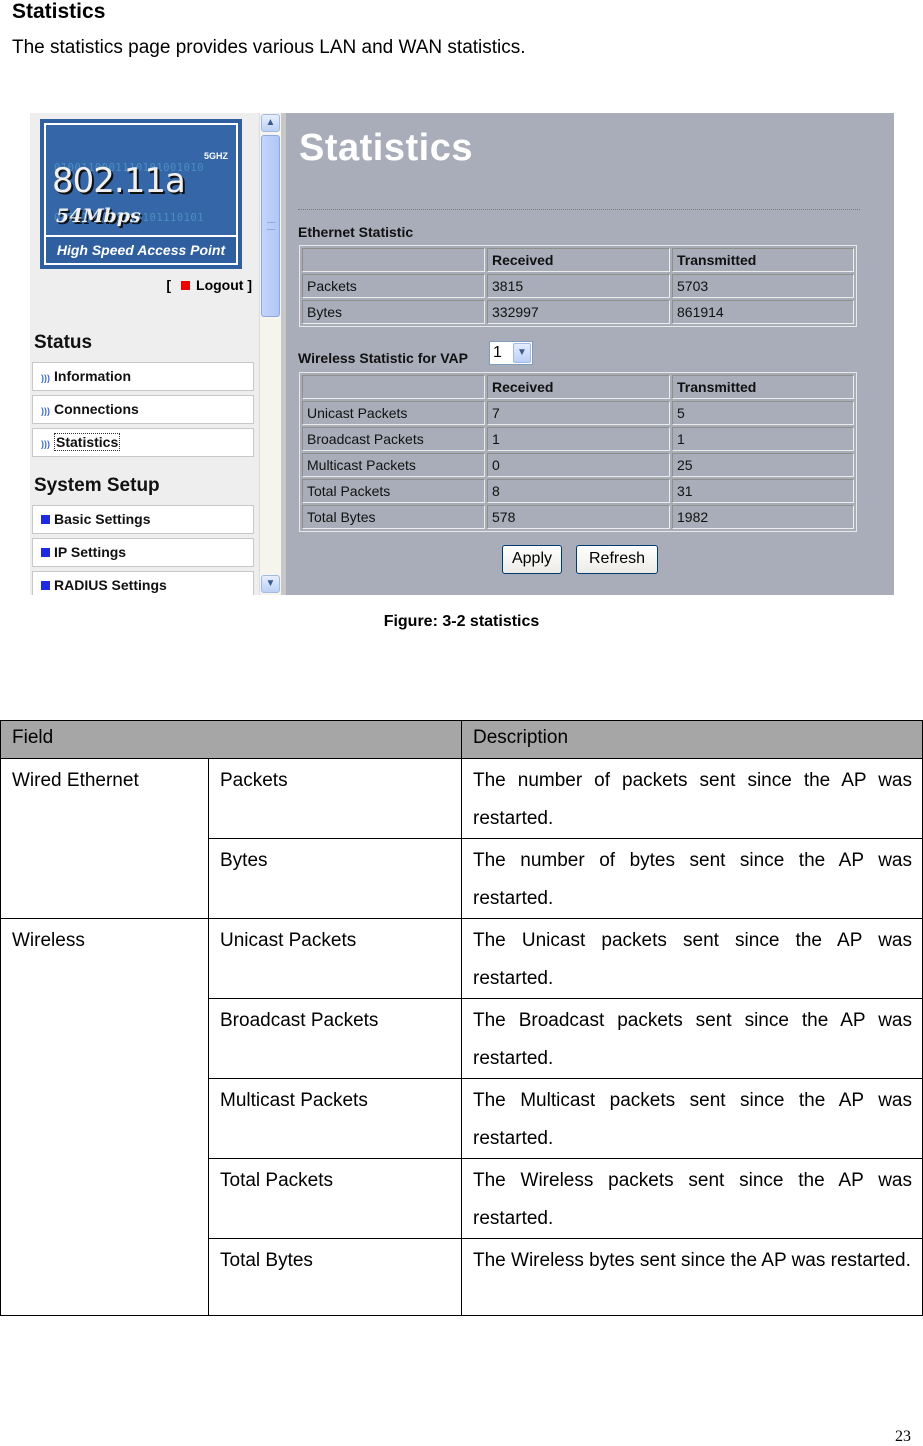 The width and height of the screenshot is (923, 1446). Describe the element at coordinates (92, 376) in the screenshot. I see `nav-label: Information` at that location.